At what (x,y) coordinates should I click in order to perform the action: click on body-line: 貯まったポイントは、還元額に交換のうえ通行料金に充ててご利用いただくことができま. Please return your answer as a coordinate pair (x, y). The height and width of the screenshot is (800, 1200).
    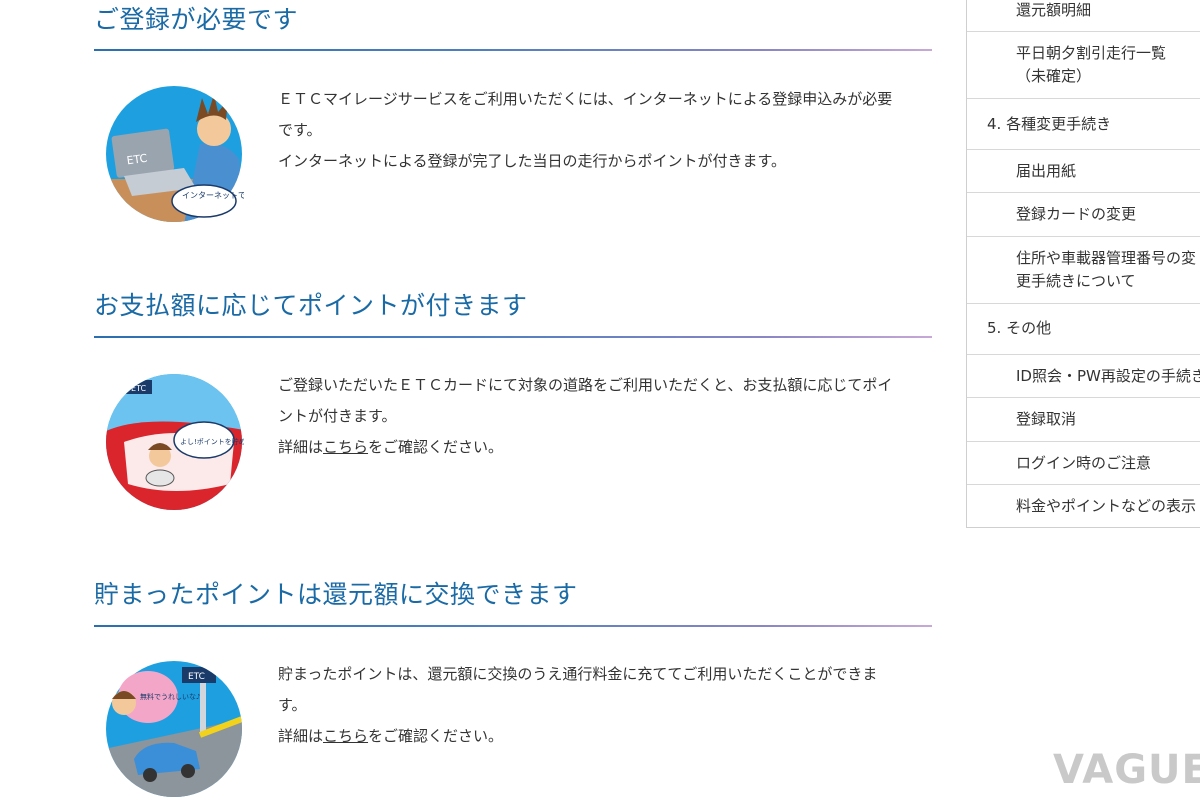
    Looking at the image, I should click on (578, 674).